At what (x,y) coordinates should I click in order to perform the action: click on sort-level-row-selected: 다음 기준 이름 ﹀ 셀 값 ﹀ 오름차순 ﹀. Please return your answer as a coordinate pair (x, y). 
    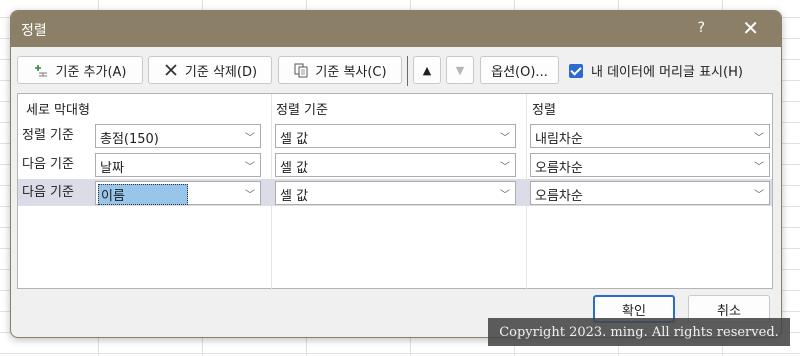
    Looking at the image, I should click on (395, 192).